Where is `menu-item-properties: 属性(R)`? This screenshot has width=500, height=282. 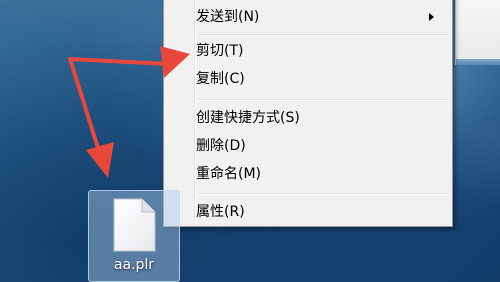
menu-item-properties: 属性(R) is located at coordinates (220, 212).